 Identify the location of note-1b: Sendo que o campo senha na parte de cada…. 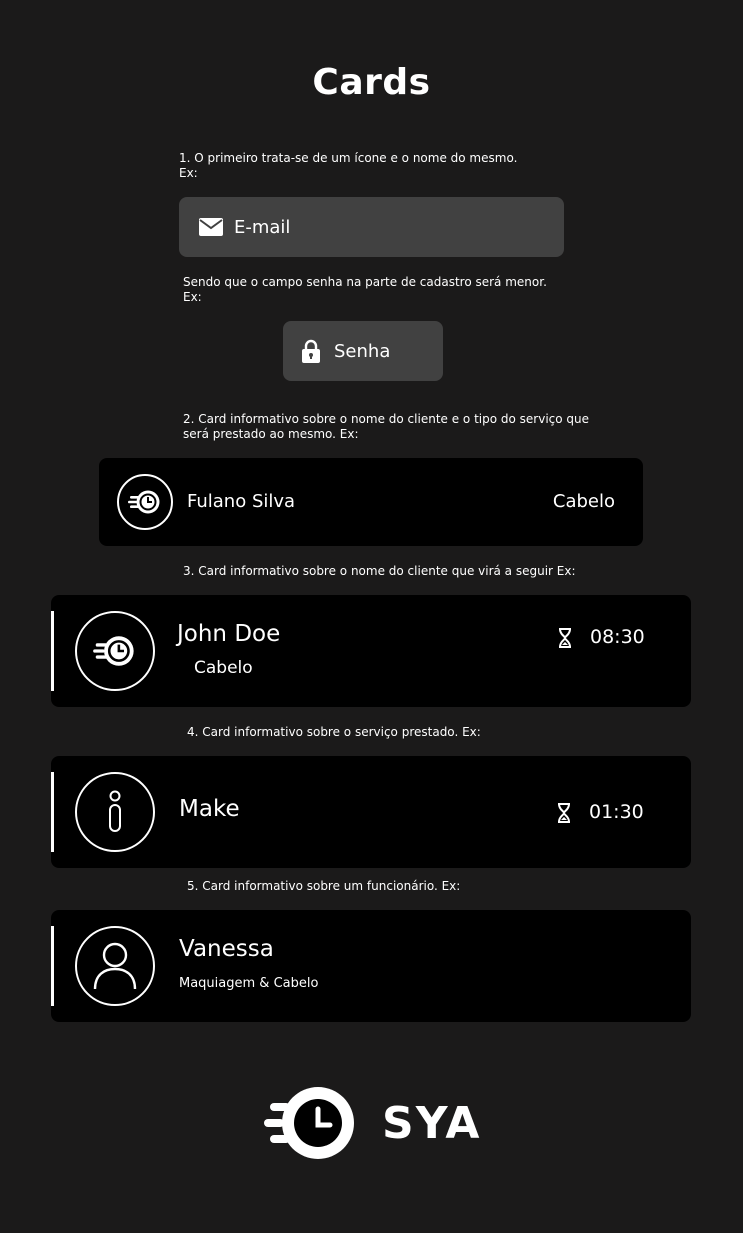
(365, 289).